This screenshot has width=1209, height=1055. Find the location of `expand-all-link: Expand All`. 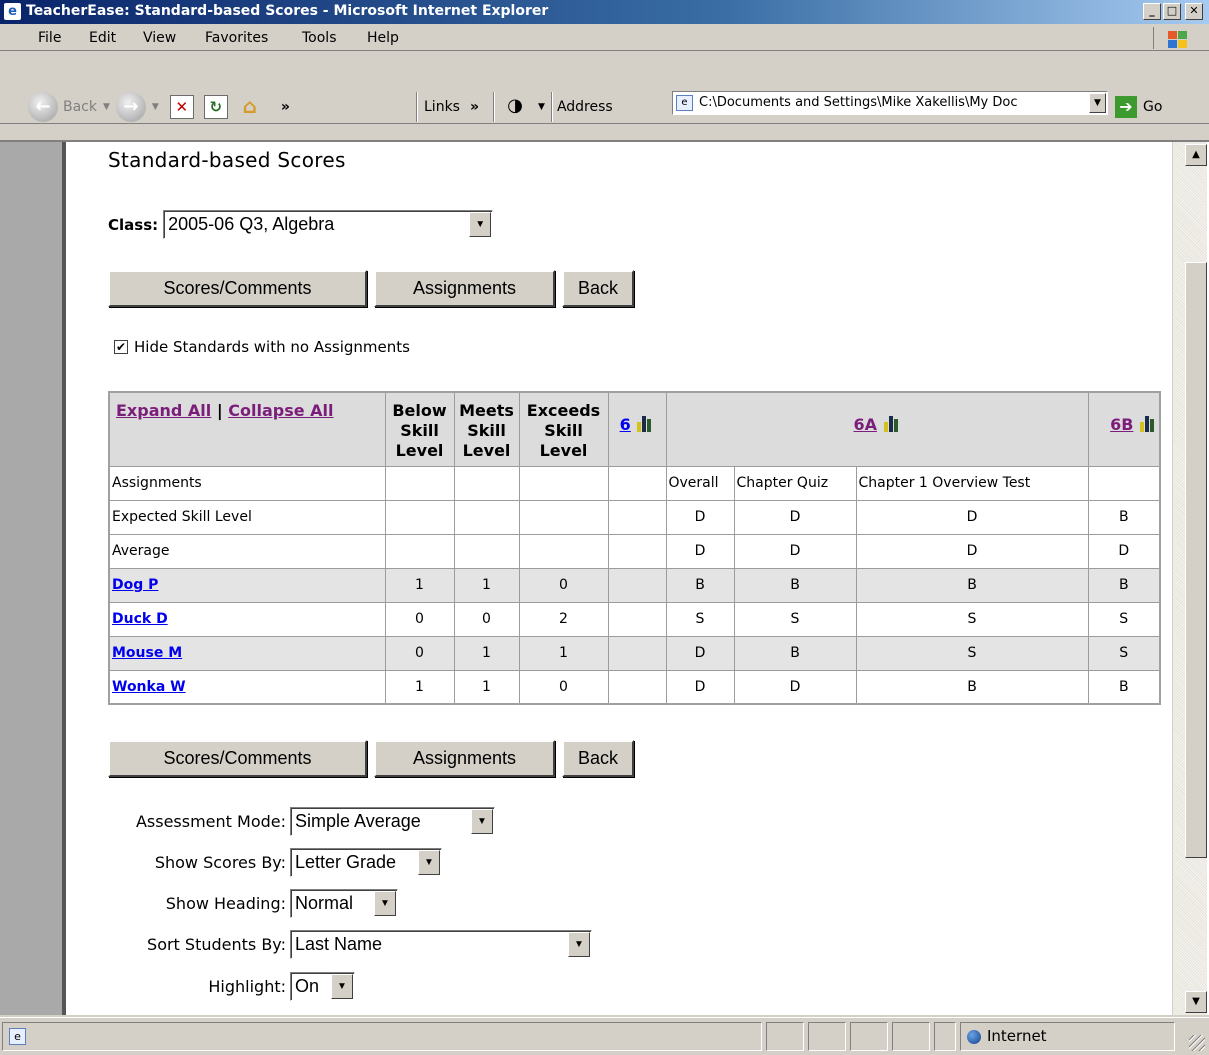

expand-all-link: Expand All is located at coordinates (163, 410).